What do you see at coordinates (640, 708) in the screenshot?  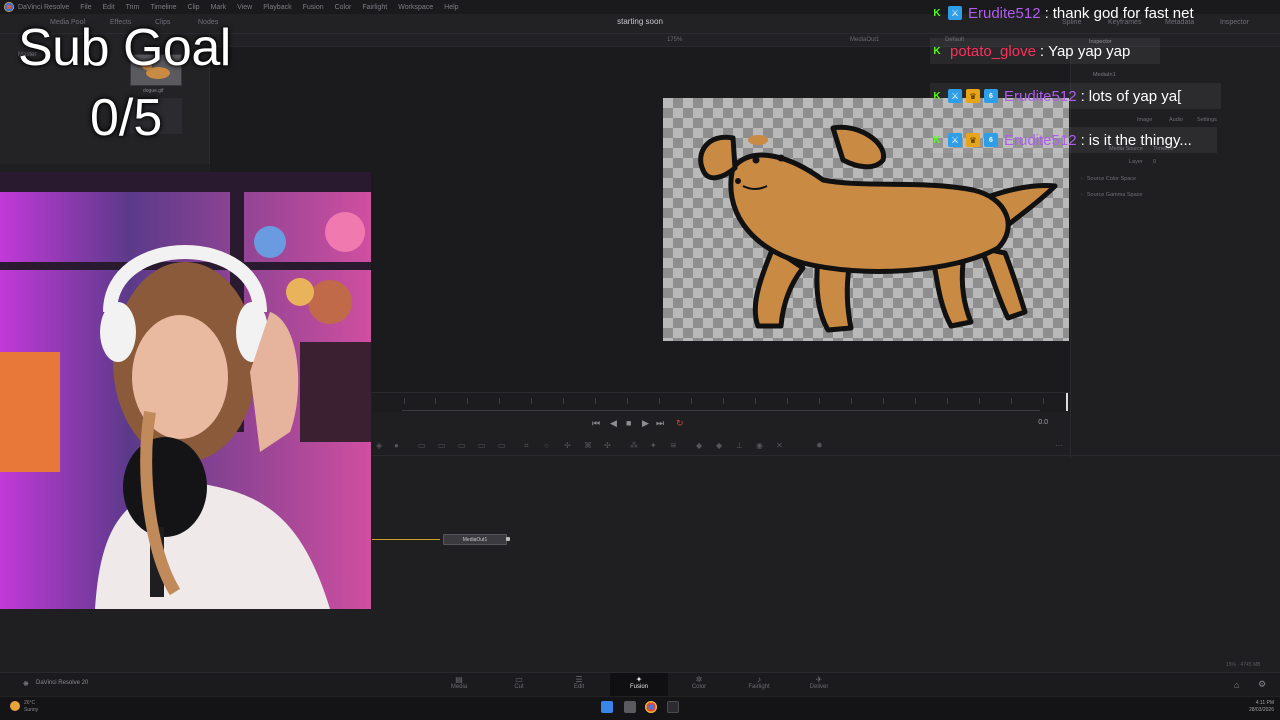 I see `windows-taskbar` at bounding box center [640, 708].